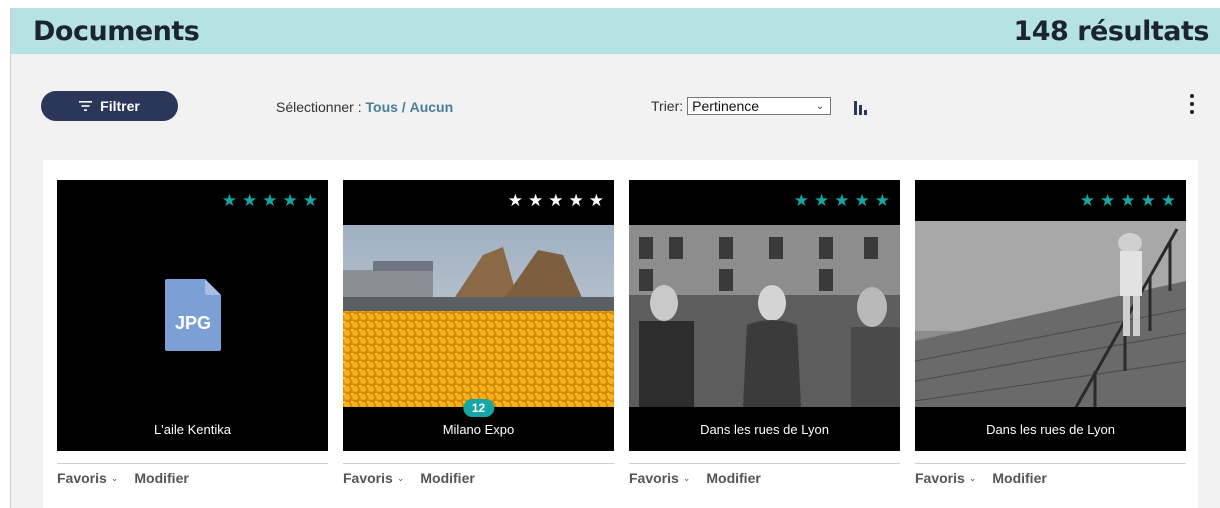 This screenshot has height=508, width=1220. Describe the element at coordinates (120, 106) in the screenshot. I see `filter-button-label: Filtrer` at that location.